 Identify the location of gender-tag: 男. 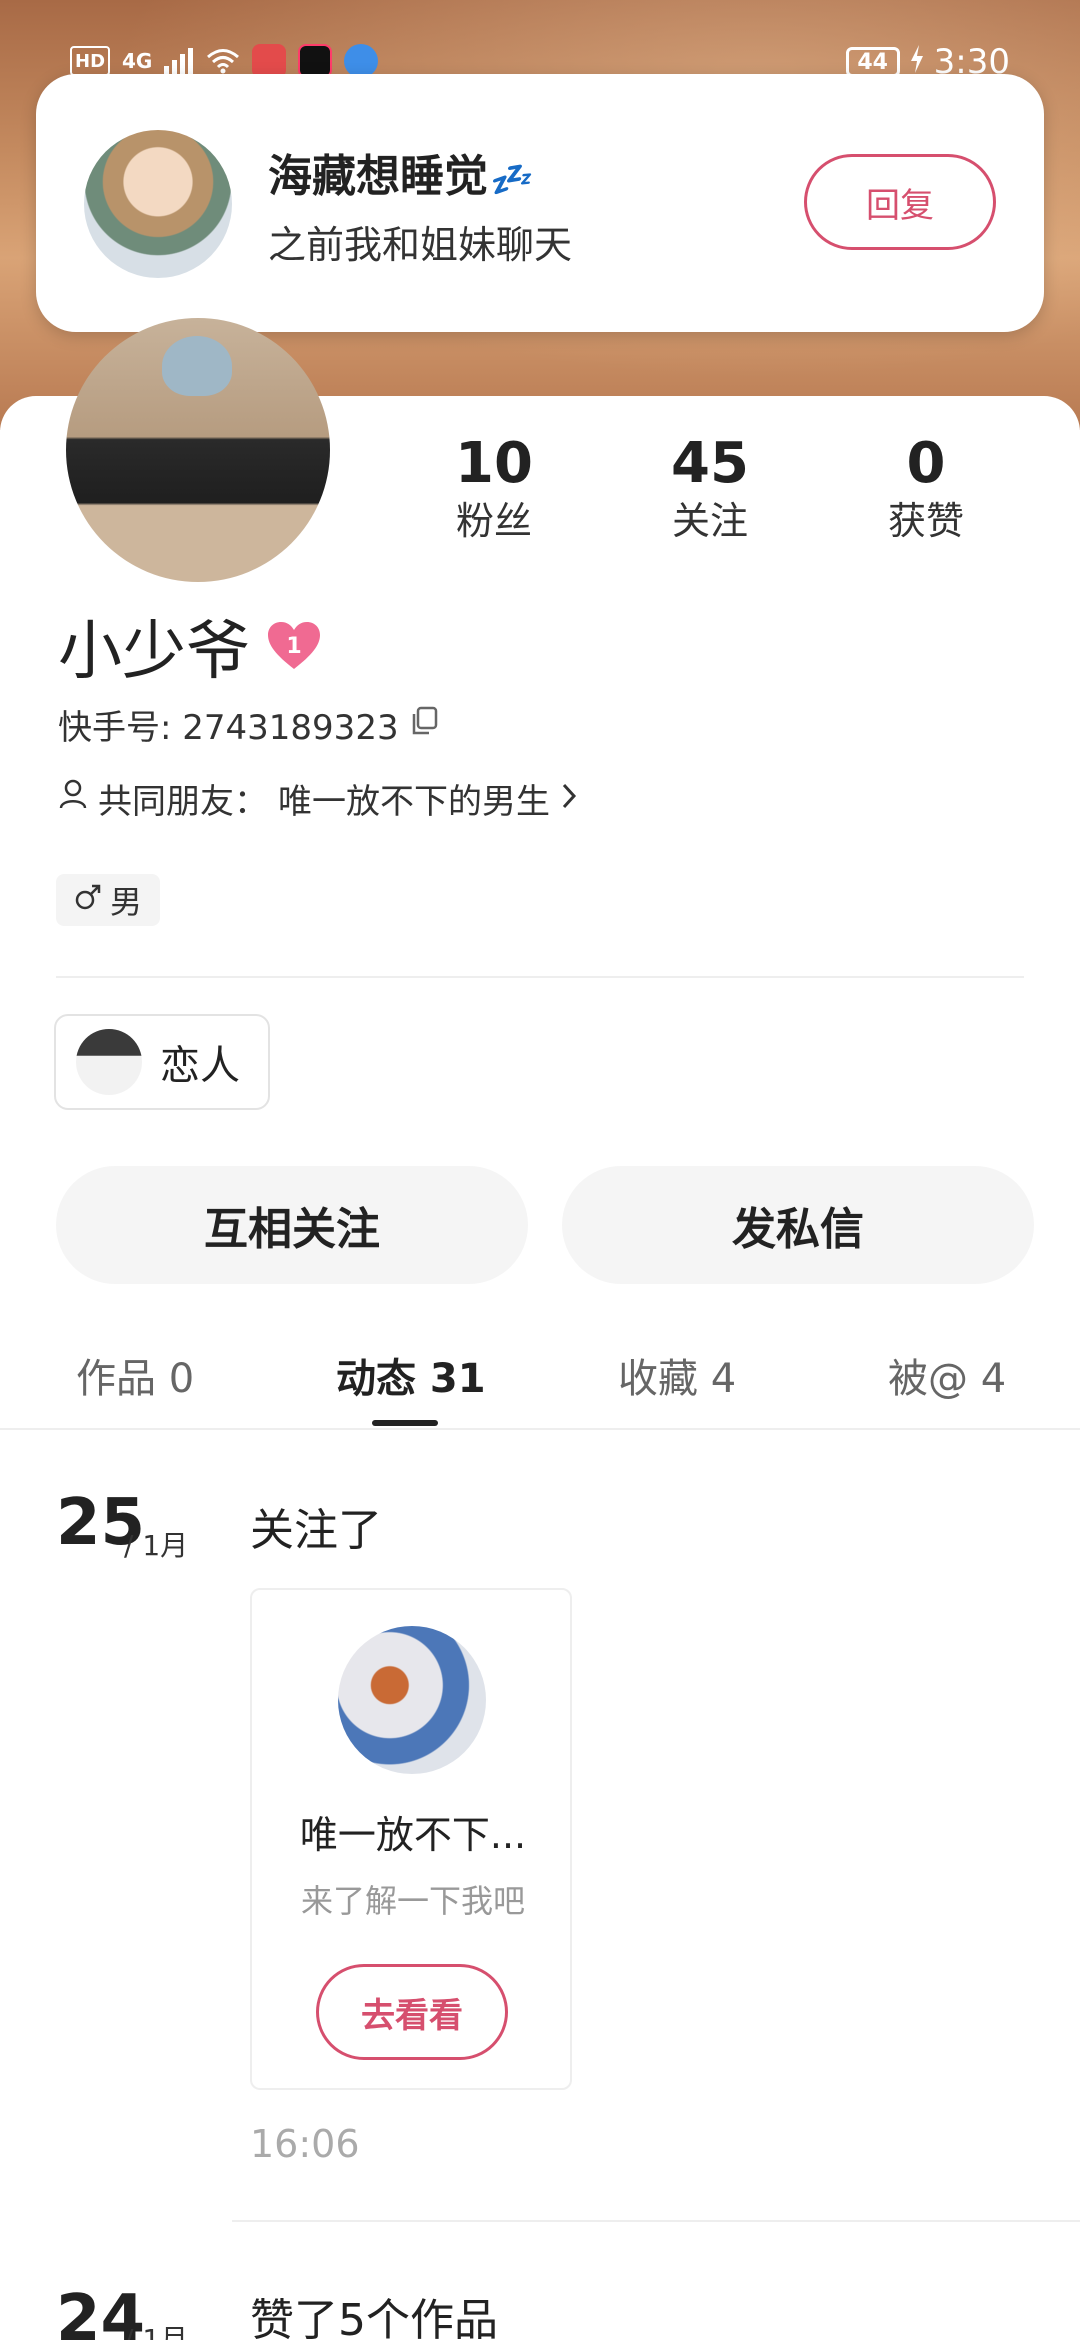
(108, 900).